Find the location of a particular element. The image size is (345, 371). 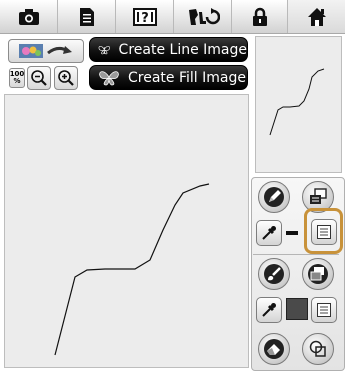

shape-select-button is located at coordinates (318, 349).